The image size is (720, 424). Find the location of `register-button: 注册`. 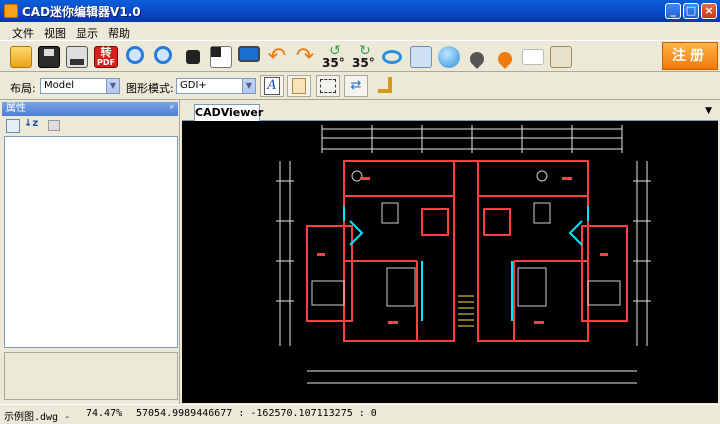

register-button: 注册 is located at coordinates (690, 56).